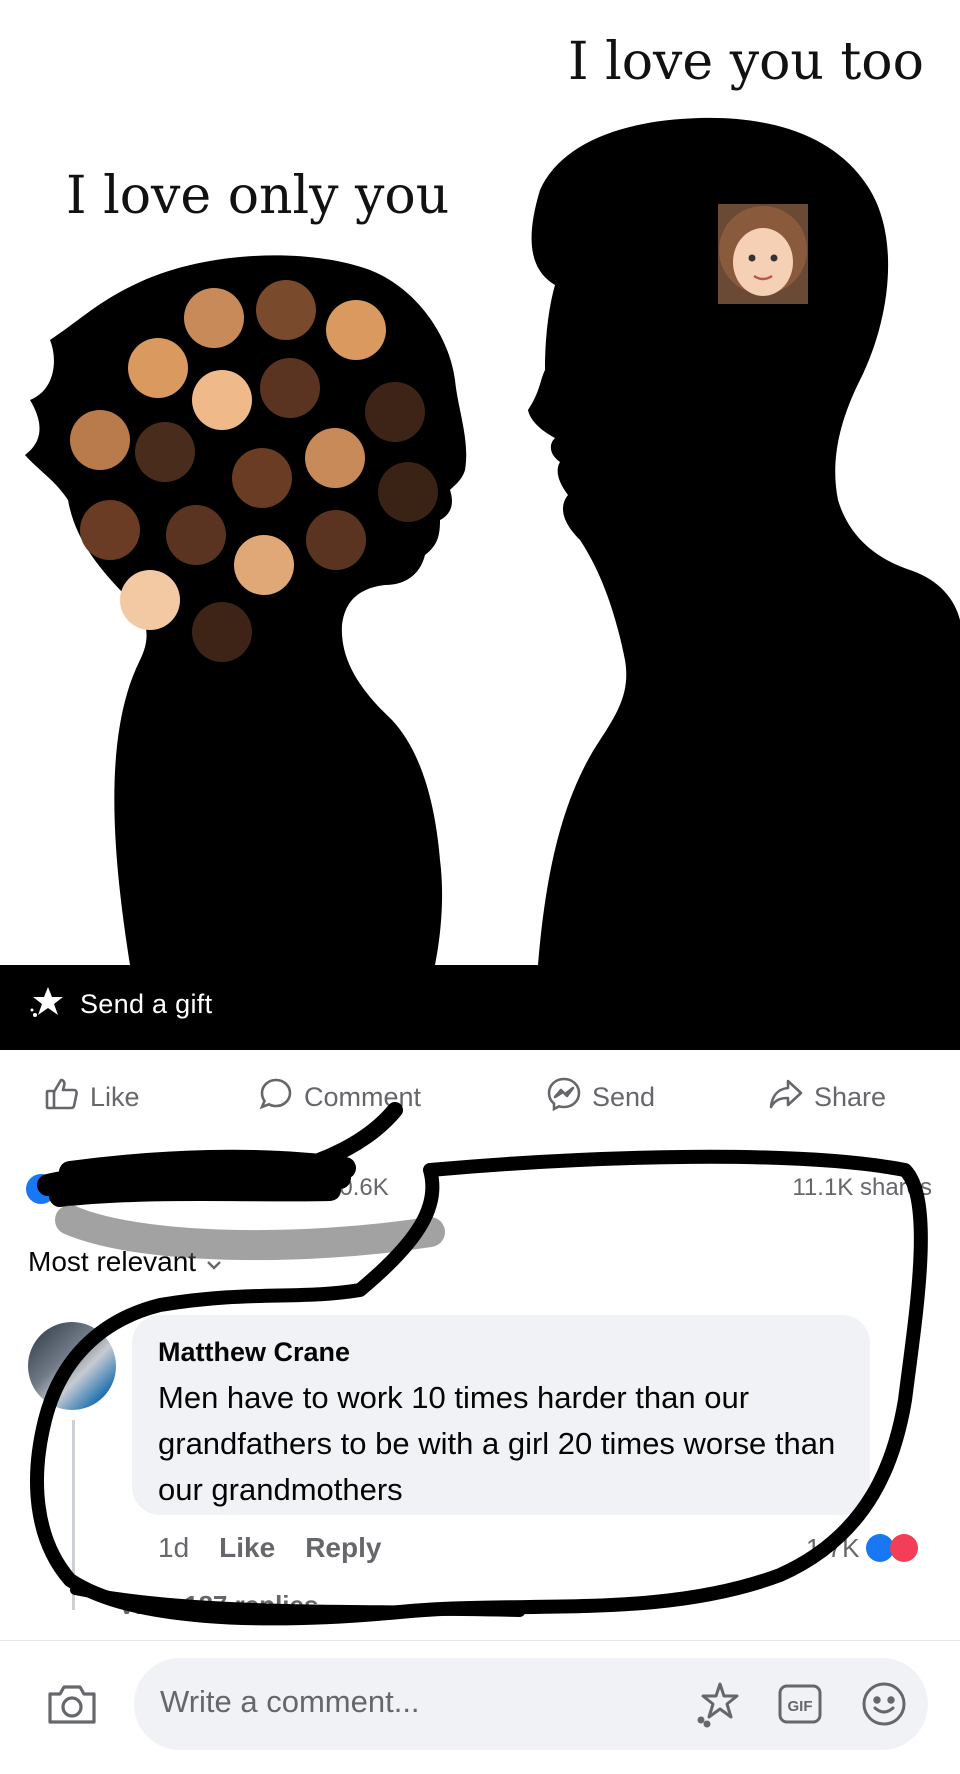 Image resolution: width=960 pixels, height=1774 pixels. I want to click on comment-time: 1d, so click(174, 1547).